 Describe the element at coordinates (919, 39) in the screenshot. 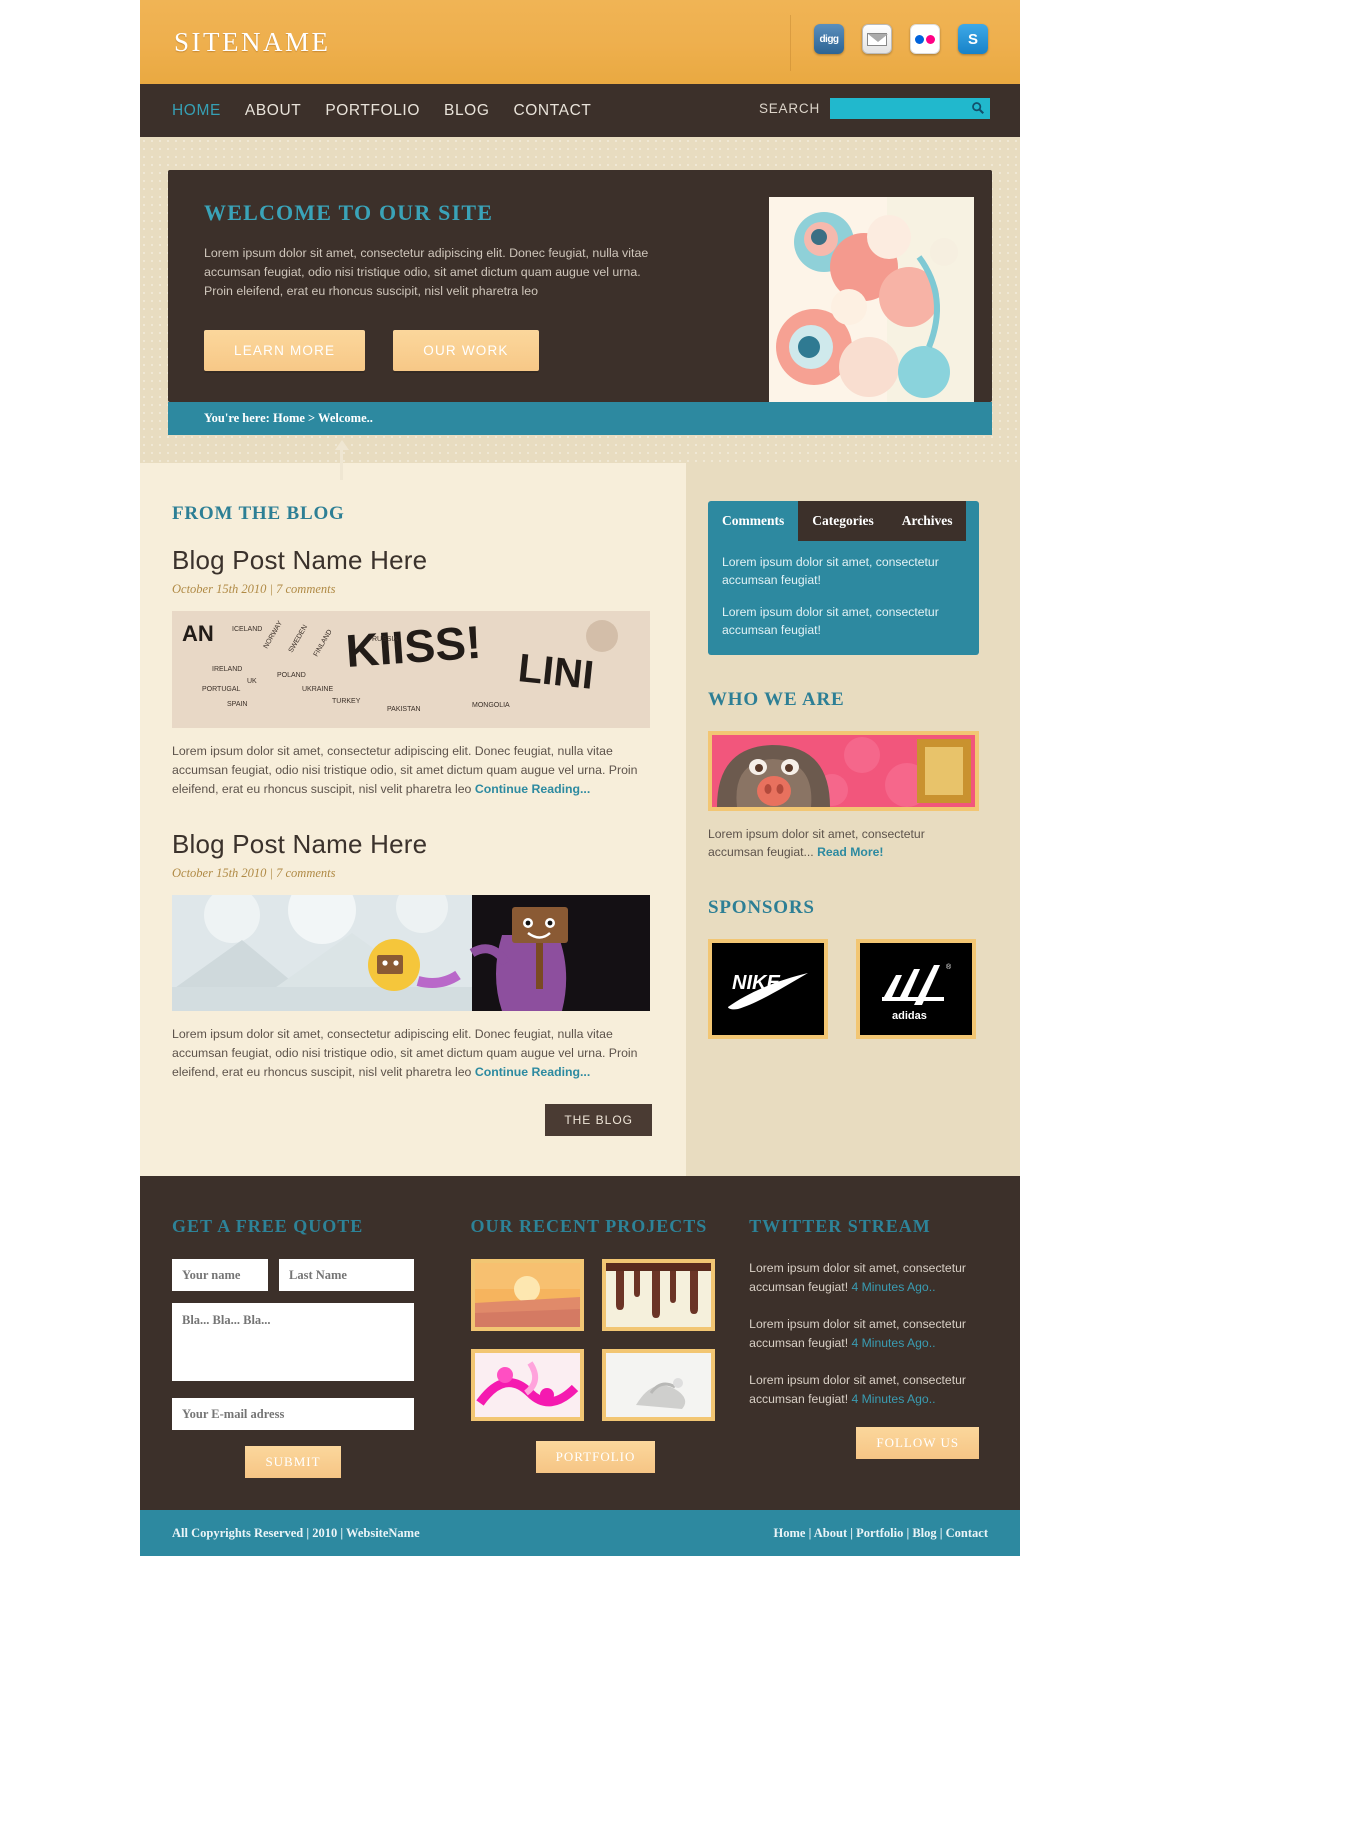

I see `flickr-dot-blue` at that location.